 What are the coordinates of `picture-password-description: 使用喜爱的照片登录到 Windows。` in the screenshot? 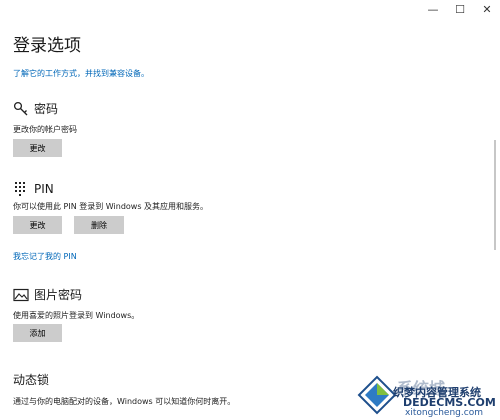 It's located at (76, 315).